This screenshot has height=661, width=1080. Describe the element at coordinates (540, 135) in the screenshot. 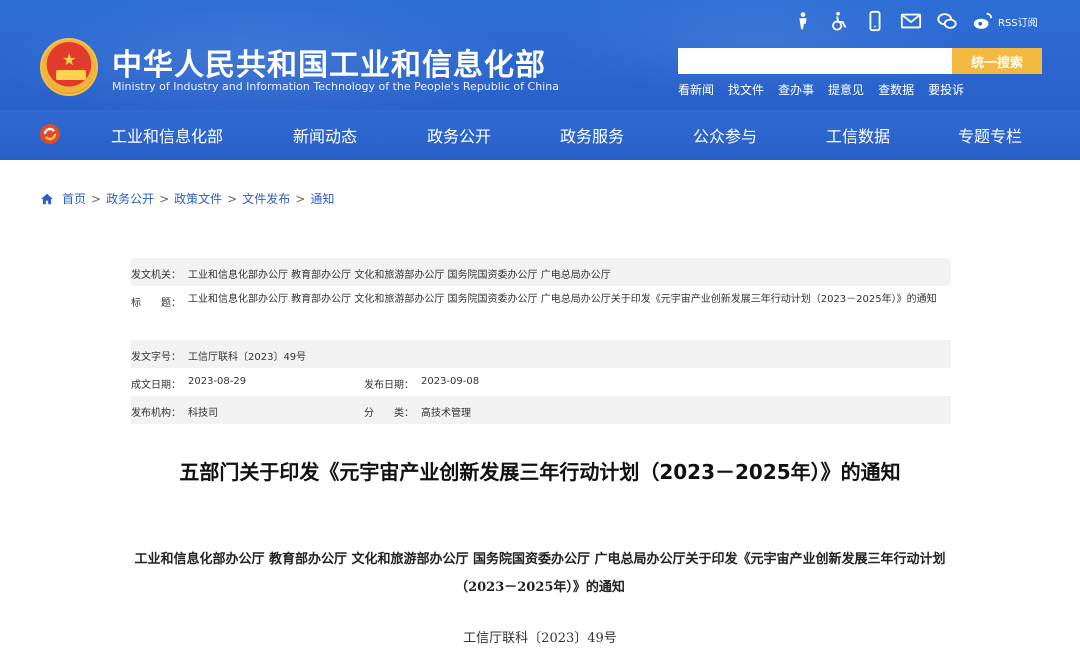

I see `main-nav: 工业和信息化部 新闻动态 政务公开 政务服务 公众参与 工信数据 专题专栏` at that location.